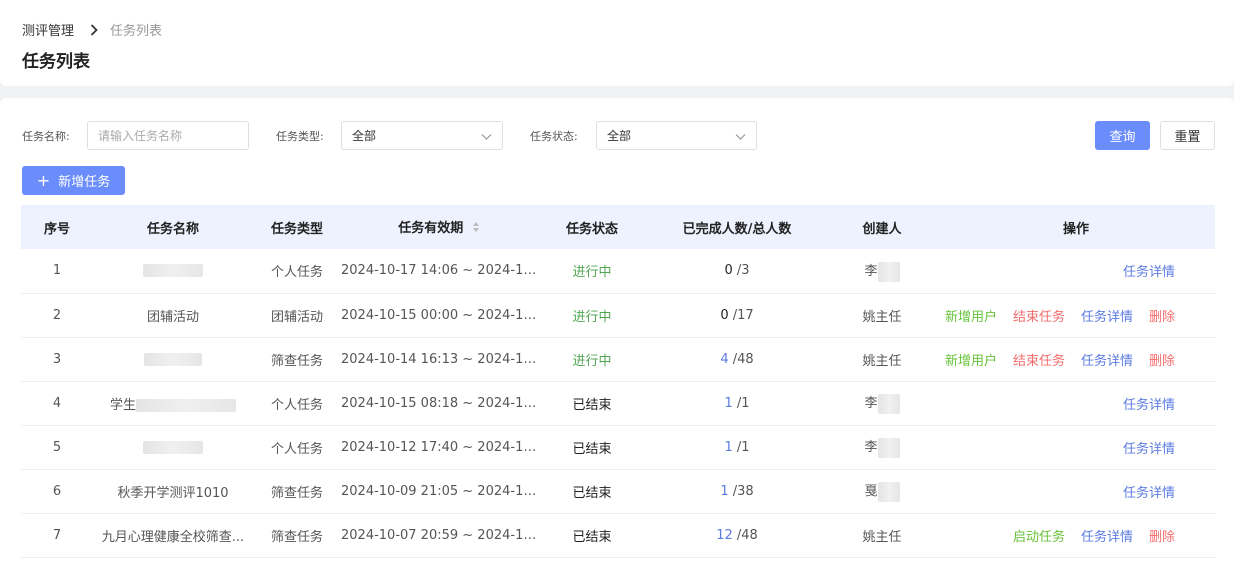 The height and width of the screenshot is (564, 1234). What do you see at coordinates (554, 136) in the screenshot?
I see `task-status-label: 任务状态:` at bounding box center [554, 136].